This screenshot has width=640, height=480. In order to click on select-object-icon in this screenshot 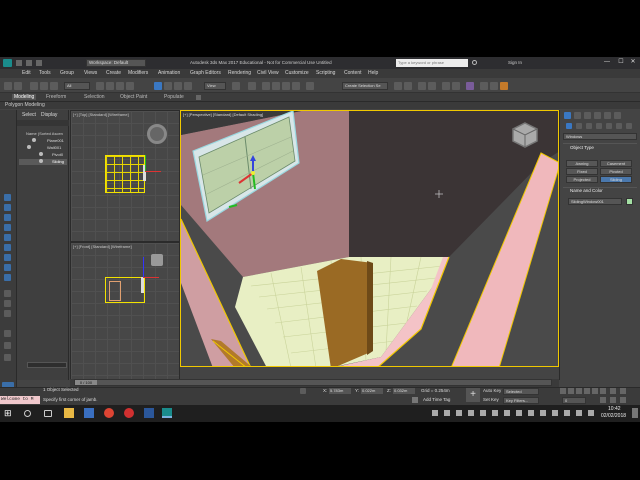, I will do `click(100, 86)`.